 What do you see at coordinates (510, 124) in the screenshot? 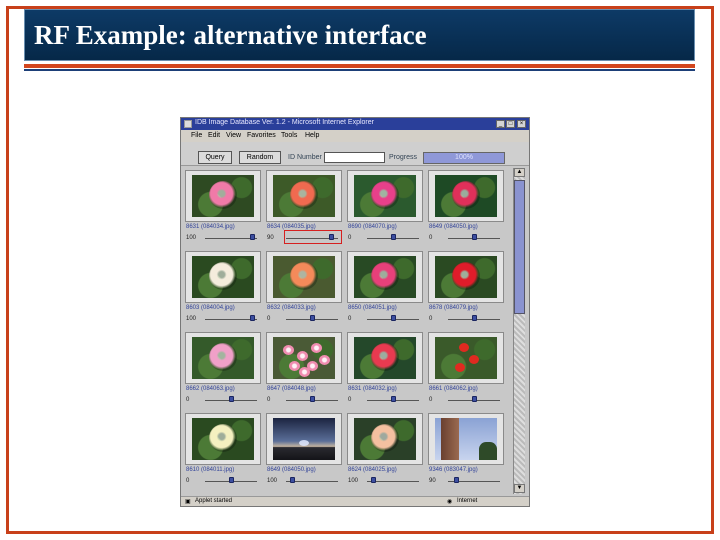
I see `maximize-button: □` at bounding box center [510, 124].